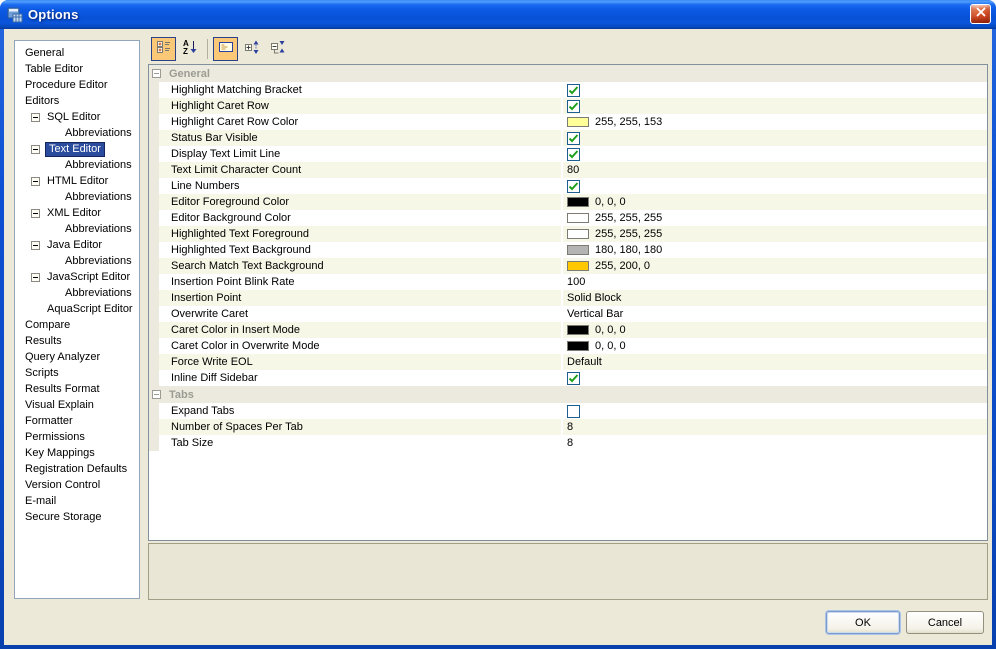 The height and width of the screenshot is (649, 996). I want to click on property-row-expand-tabs: Expand Tabs, so click(568, 411).